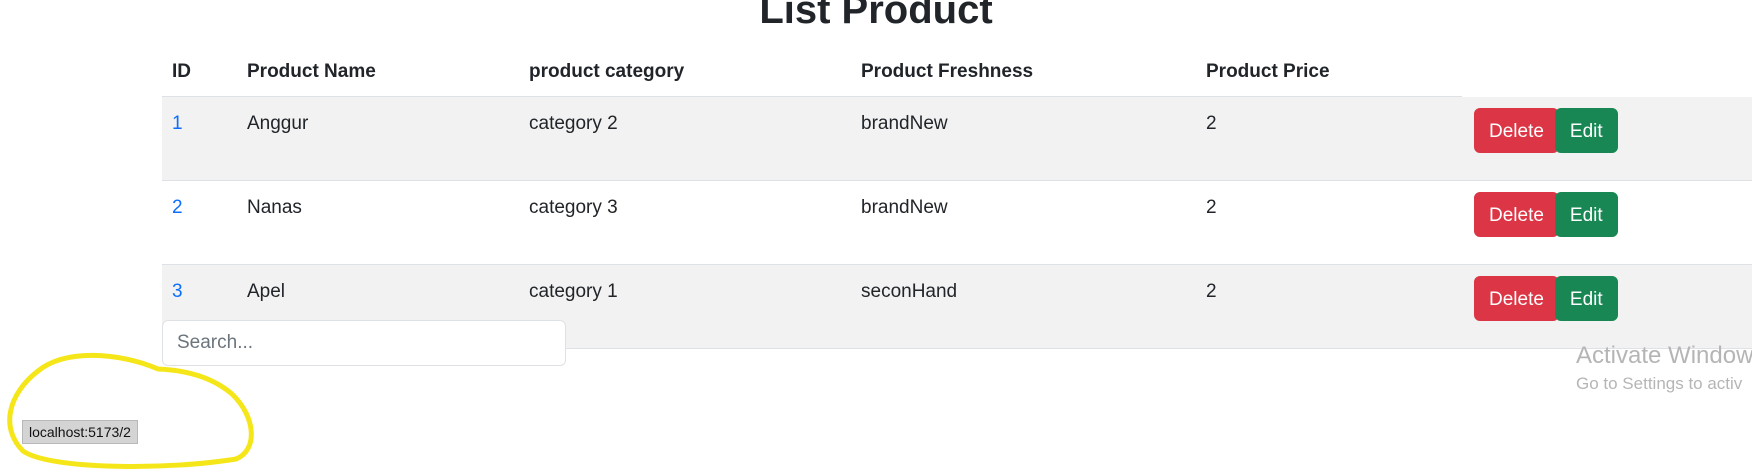  Describe the element at coordinates (876, 16) in the screenshot. I see `page-title: List Product` at that location.